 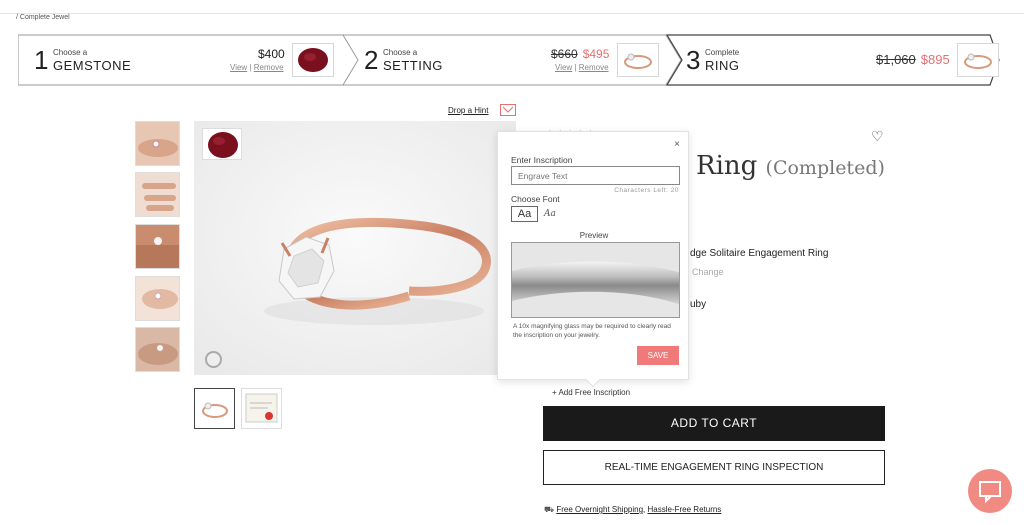 What do you see at coordinates (714, 467) in the screenshot?
I see `ring-inspection-button: REAL-TIME ENGAGEMENT RING INSPECTION` at bounding box center [714, 467].